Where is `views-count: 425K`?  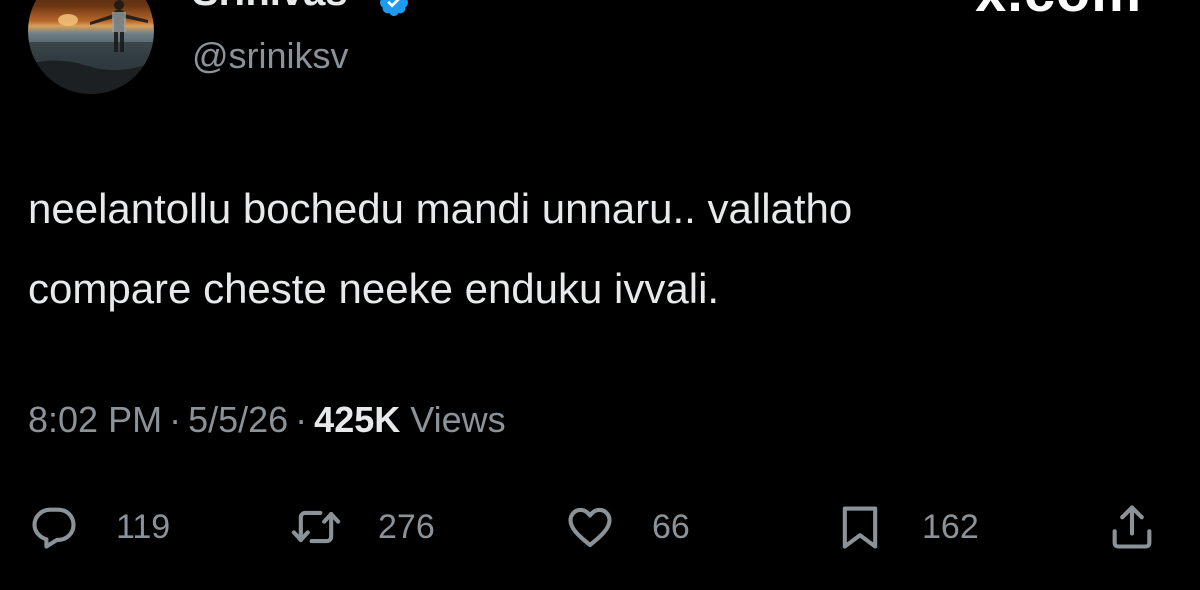 views-count: 425K is located at coordinates (357, 419).